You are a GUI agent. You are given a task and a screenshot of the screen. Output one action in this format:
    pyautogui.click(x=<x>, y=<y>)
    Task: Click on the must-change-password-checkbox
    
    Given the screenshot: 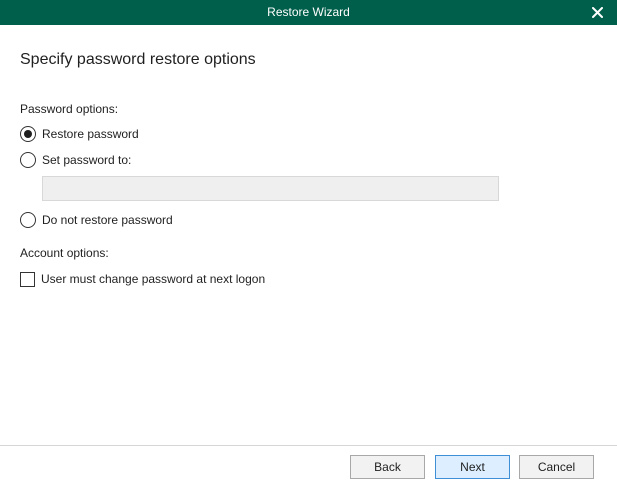 What is the action you would take?
    pyautogui.click(x=27, y=279)
    